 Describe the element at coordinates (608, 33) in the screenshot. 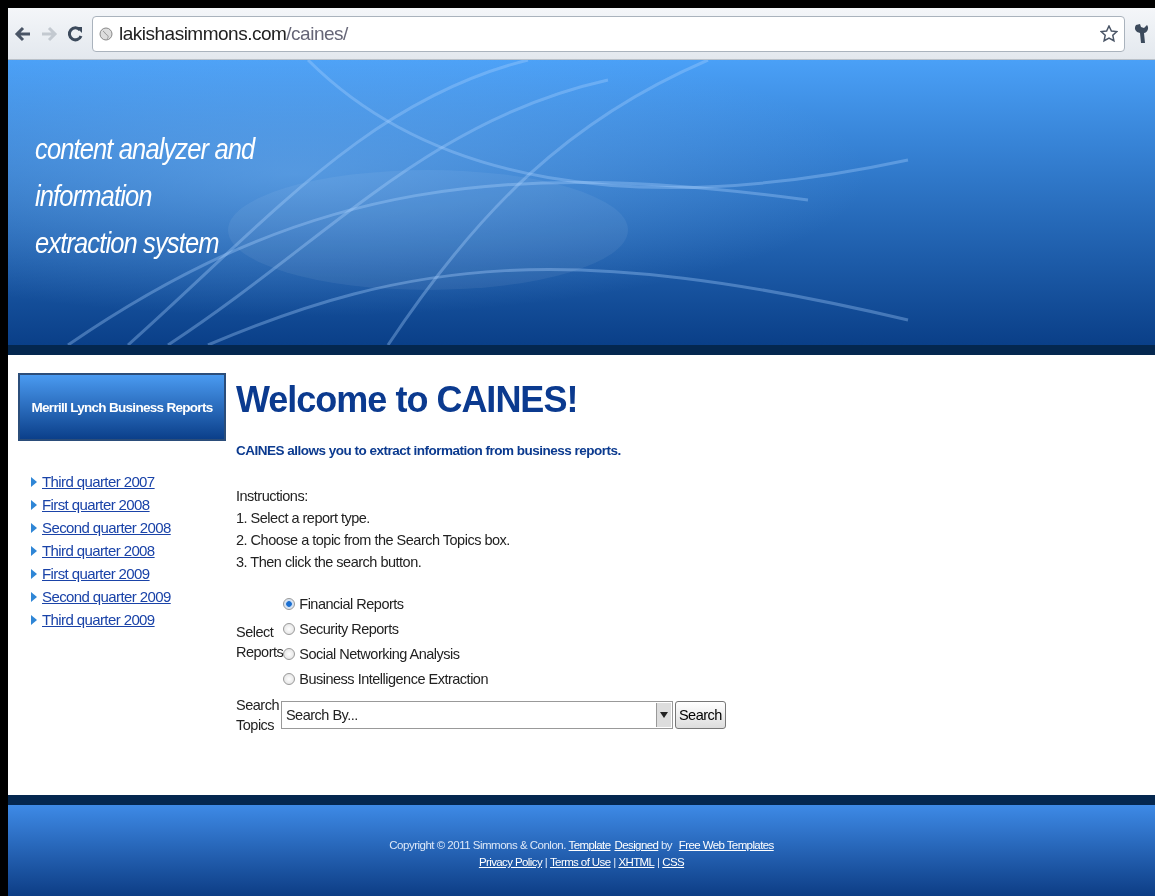

I see `address-bar: lakishasimmons.com/caines/` at that location.